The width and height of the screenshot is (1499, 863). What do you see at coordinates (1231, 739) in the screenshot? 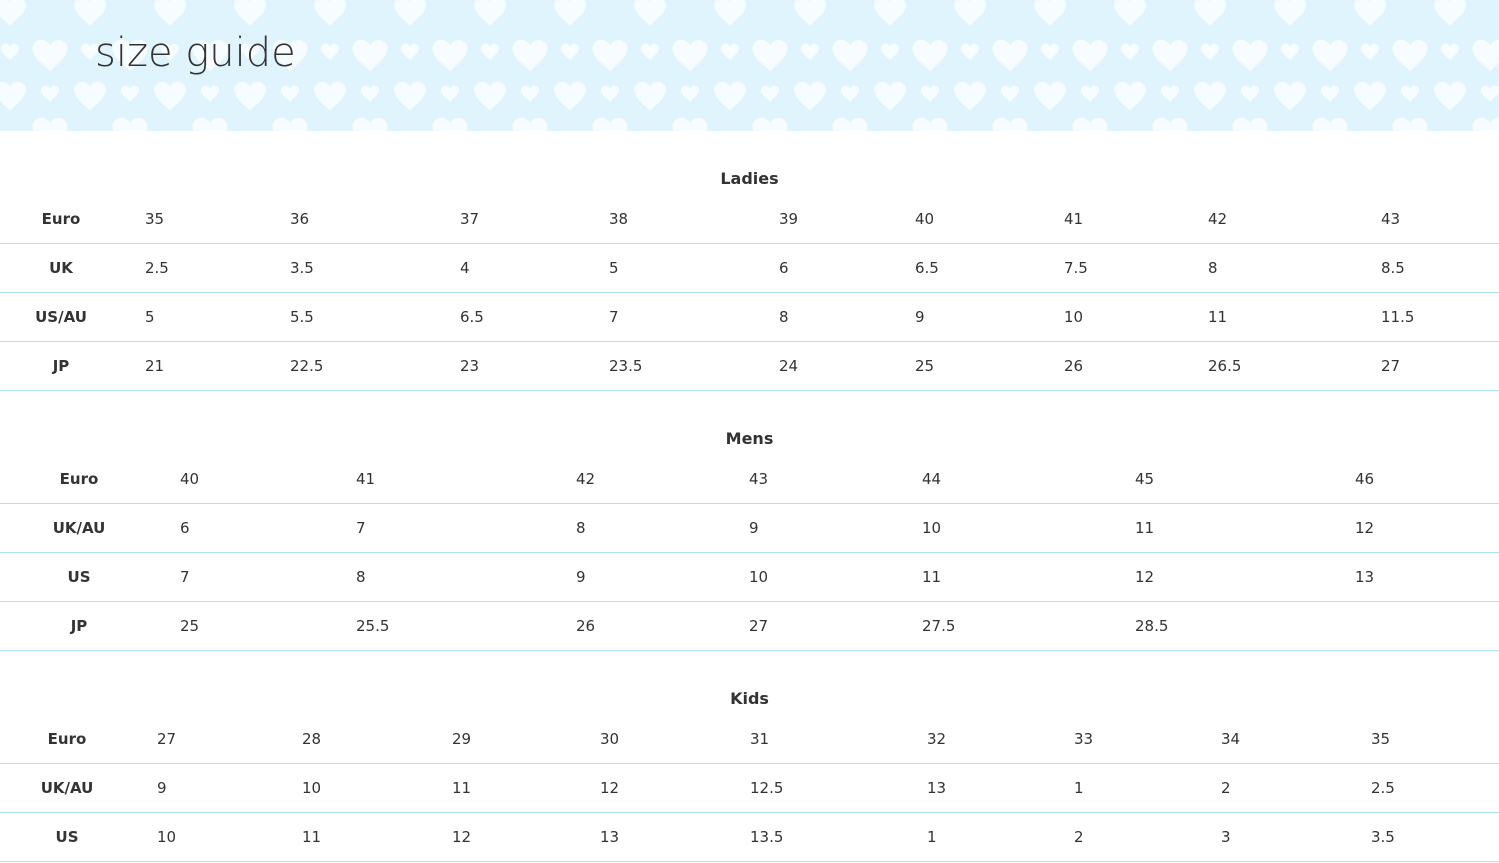
I see `table-cell: 34` at bounding box center [1231, 739].